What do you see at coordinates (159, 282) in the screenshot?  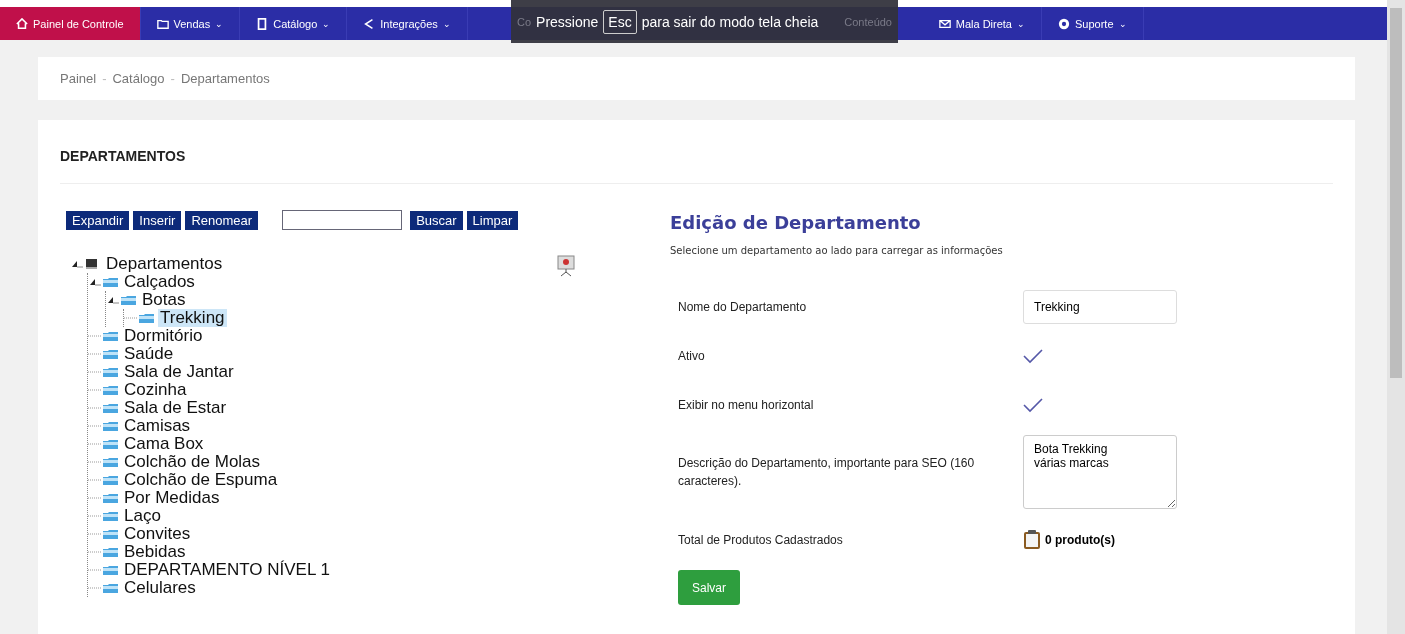 I see `tree-item: Calçados` at bounding box center [159, 282].